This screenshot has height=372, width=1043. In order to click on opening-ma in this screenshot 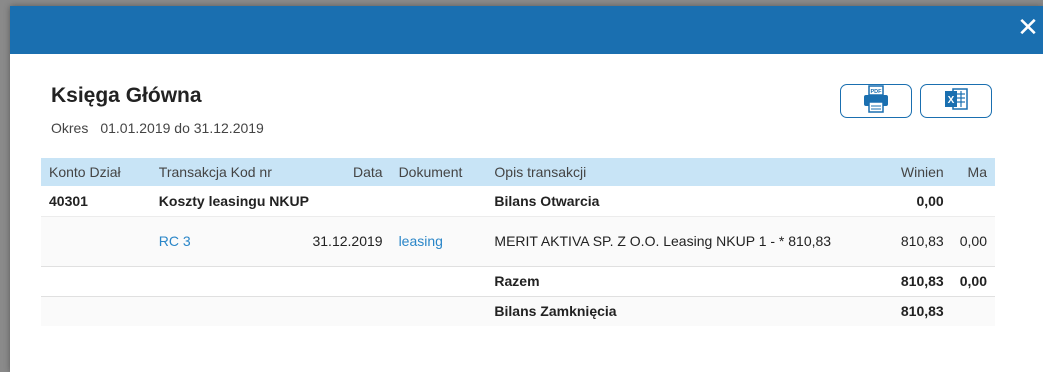, I will do `click(973, 201)`.